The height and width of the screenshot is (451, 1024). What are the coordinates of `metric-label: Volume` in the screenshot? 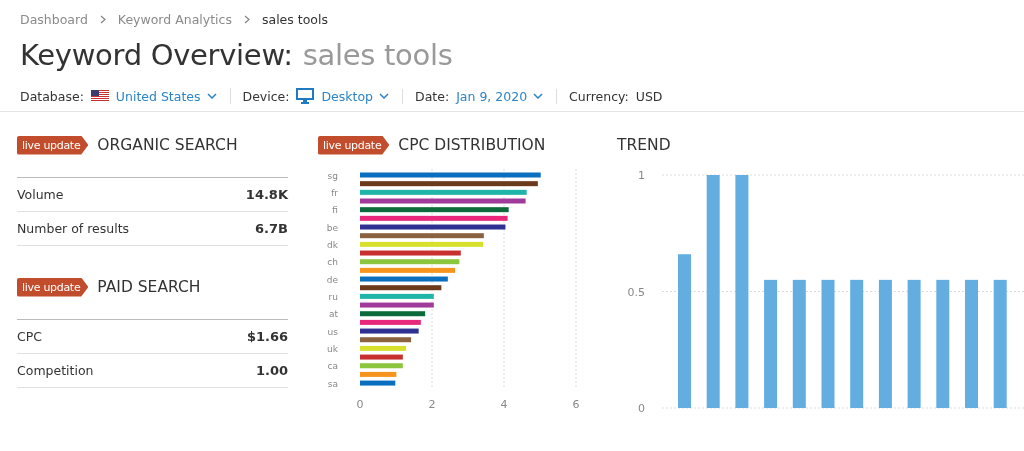 It's located at (40, 194).